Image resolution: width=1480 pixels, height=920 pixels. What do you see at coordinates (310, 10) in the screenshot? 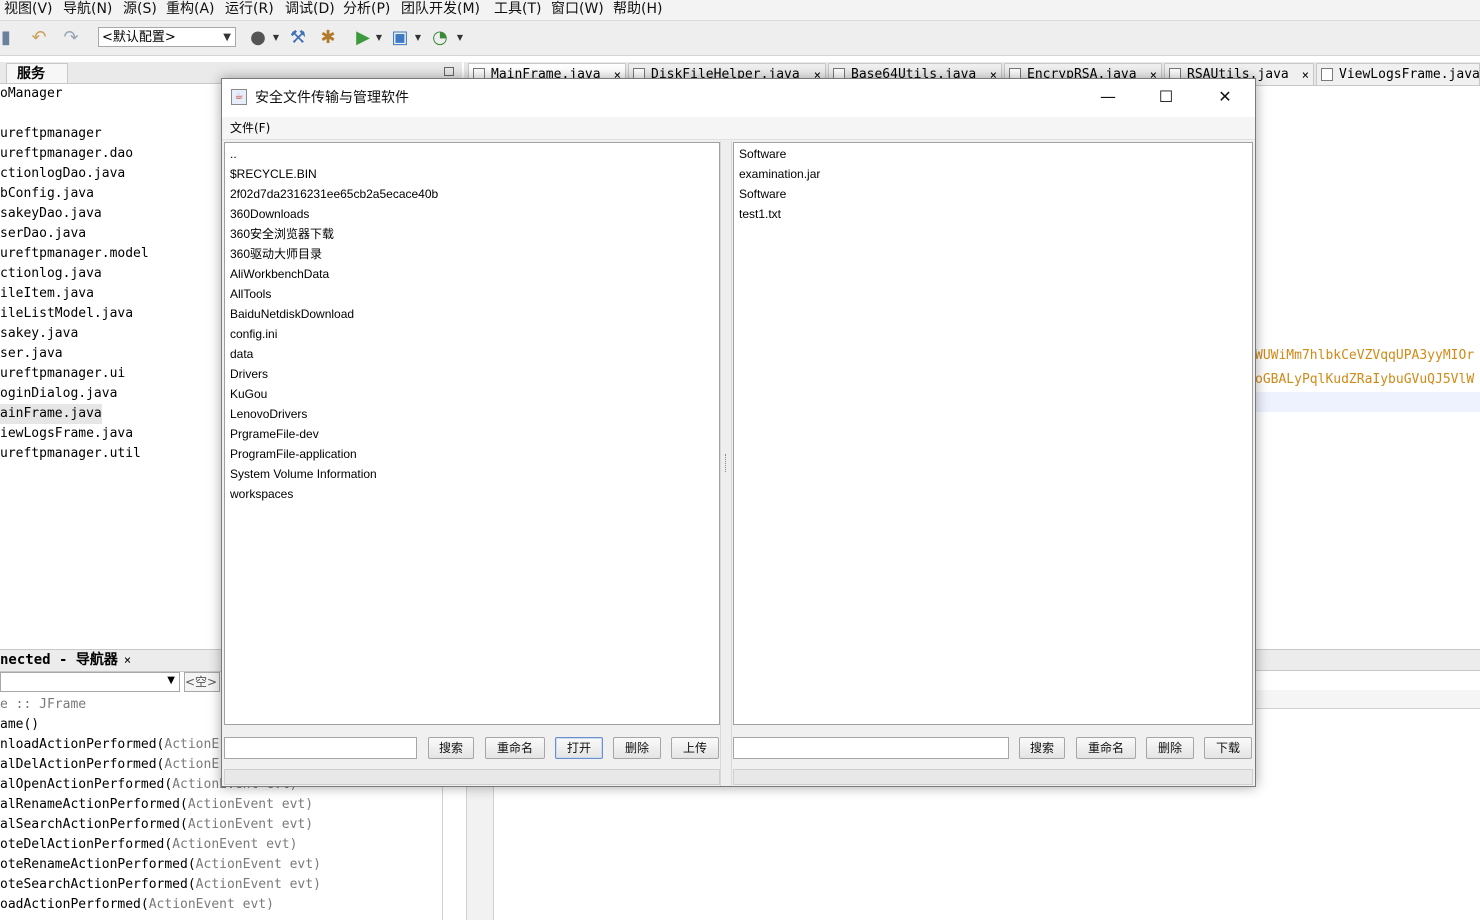
I see `menu-debug: 调试(D)` at bounding box center [310, 10].